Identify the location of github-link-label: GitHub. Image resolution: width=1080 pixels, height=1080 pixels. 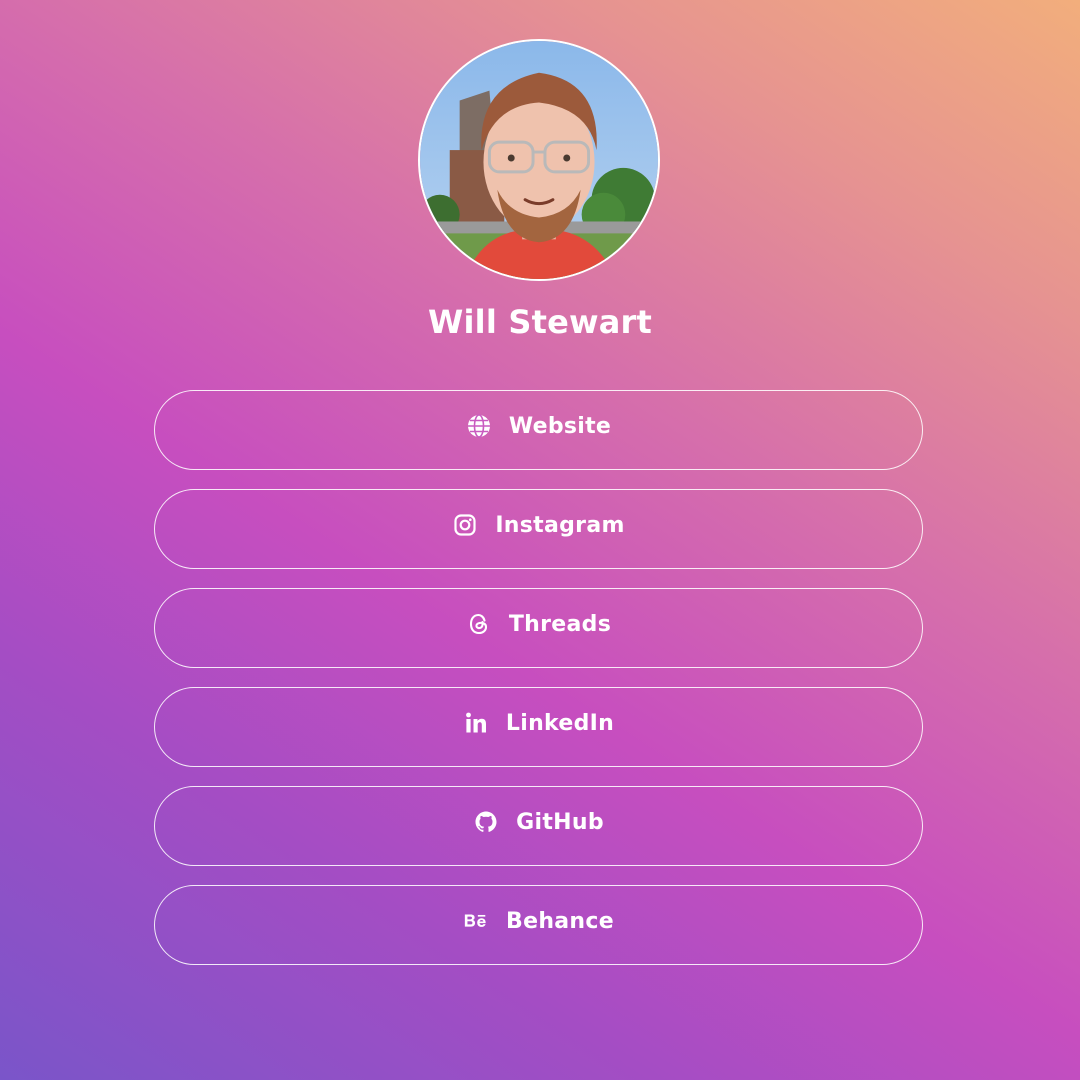
(560, 822).